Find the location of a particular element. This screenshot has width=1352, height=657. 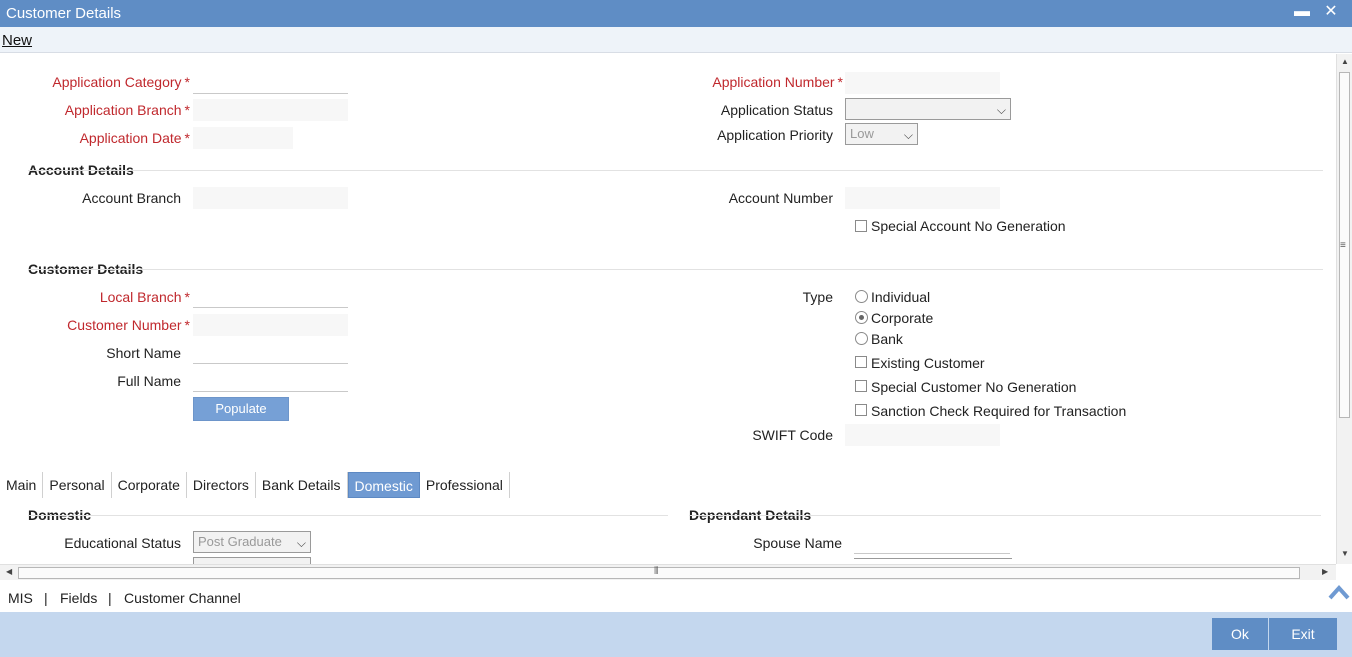

fields-link: Fields is located at coordinates (78, 598).